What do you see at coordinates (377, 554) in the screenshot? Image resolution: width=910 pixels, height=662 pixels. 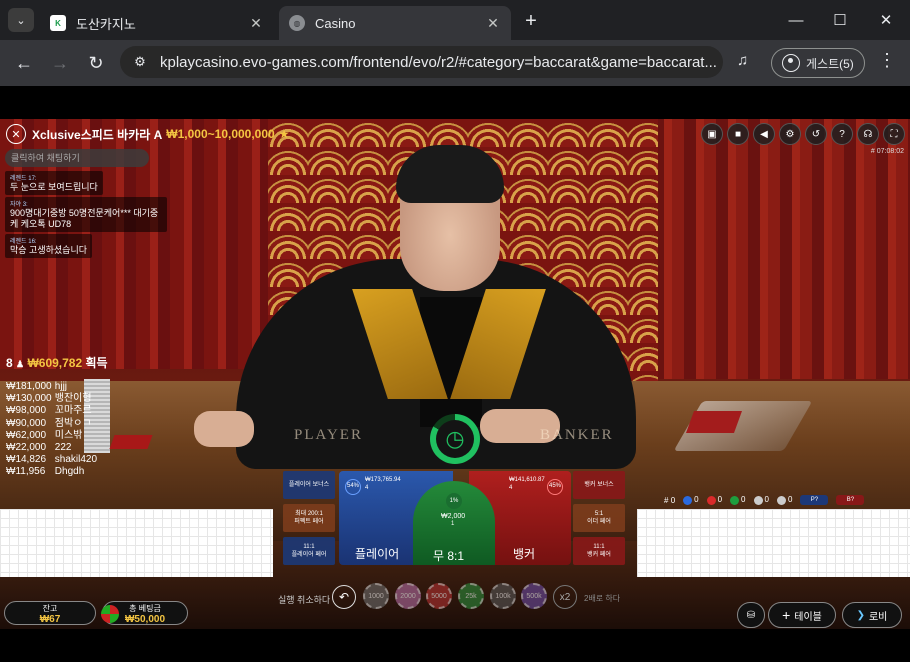 I see `player-label: 플레이어` at bounding box center [377, 554].